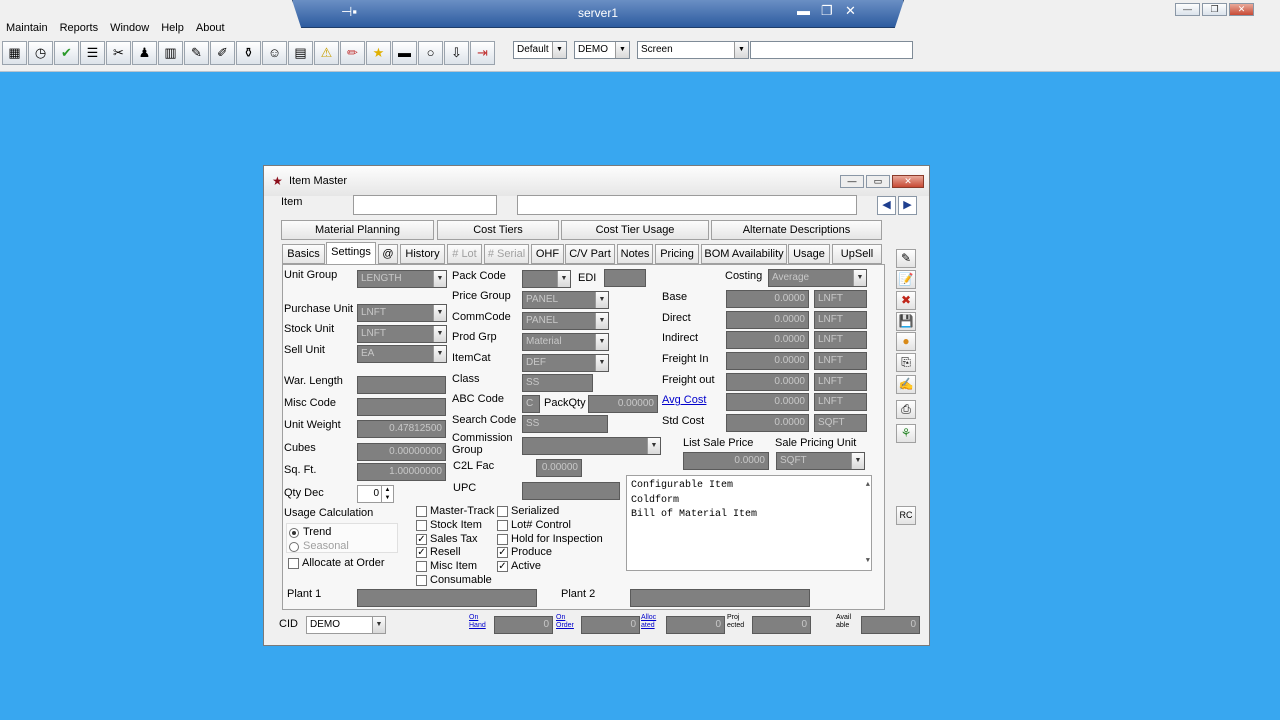 The height and width of the screenshot is (720, 1280). What do you see at coordinates (559, 468) in the screenshot?
I see `c2l-fac-field: 0.00000` at bounding box center [559, 468].